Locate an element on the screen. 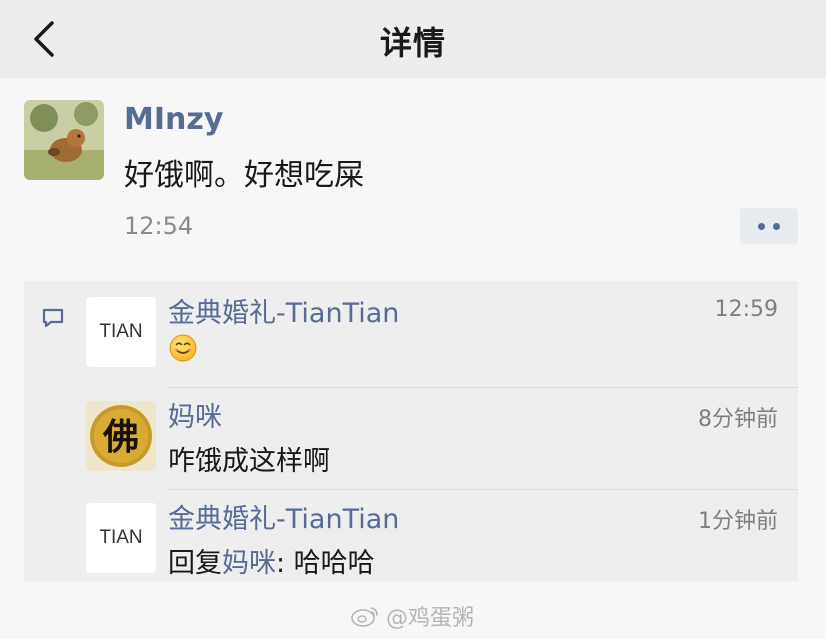 Image resolution: width=826 pixels, height=639 pixels. dog-avatar-image is located at coordinates (64, 140).